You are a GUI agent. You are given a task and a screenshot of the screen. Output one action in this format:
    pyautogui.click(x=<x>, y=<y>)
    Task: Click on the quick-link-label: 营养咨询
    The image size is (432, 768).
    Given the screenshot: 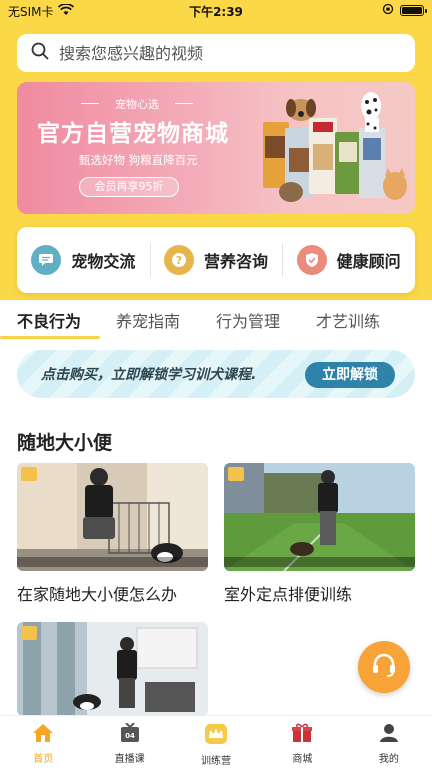 What is the action you would take?
    pyautogui.click(x=236, y=261)
    